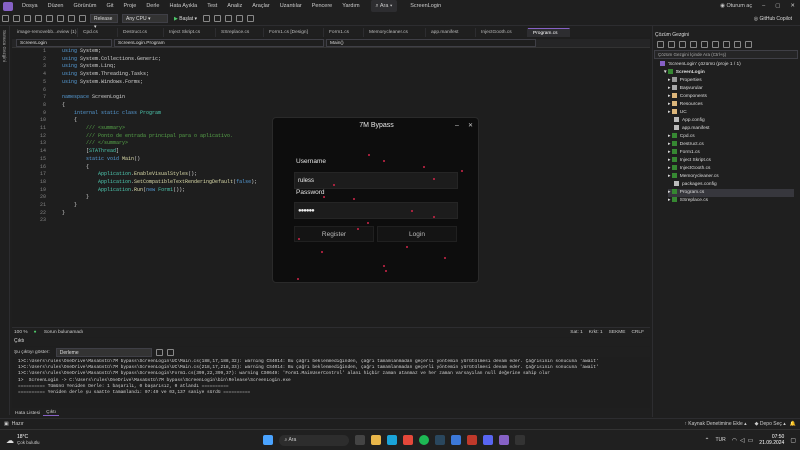 Image resolution: width=800 pixels, height=450 pixels. I want to click on solution-root: 'ScreenLogin' çözümü (proje 1 / 1), so click(700, 65).